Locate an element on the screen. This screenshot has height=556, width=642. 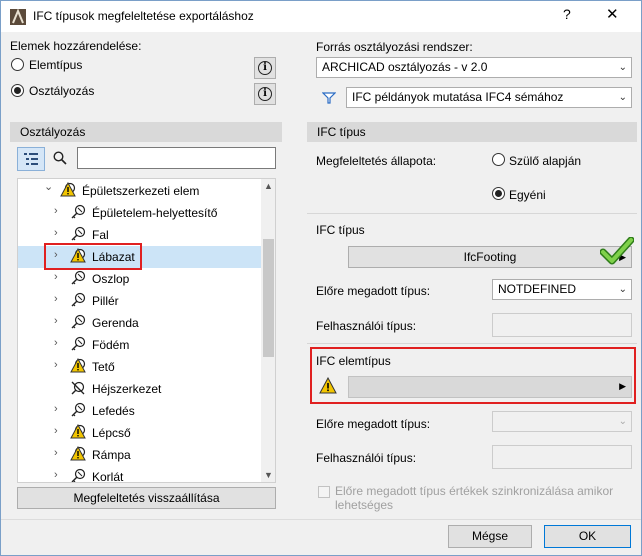
user-type-label-2: Felhasználói típus: is located at coordinates (366, 458).